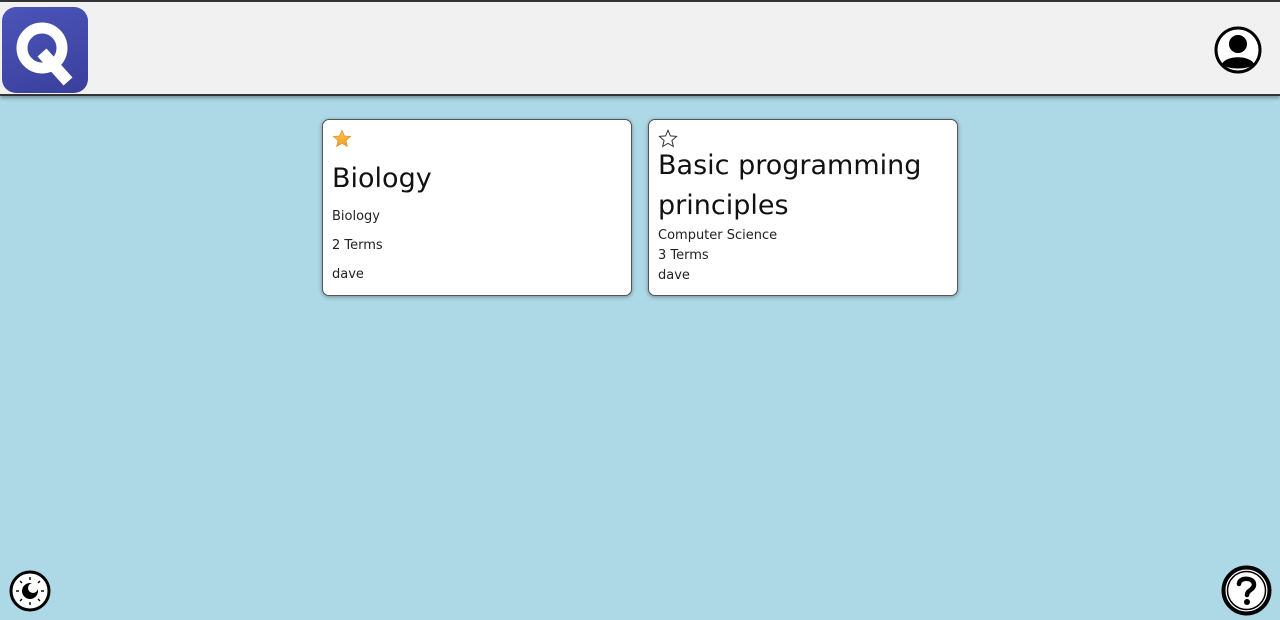 The width and height of the screenshot is (1280, 620). I want to click on study-set-title: Basic programming principles, so click(790, 185).